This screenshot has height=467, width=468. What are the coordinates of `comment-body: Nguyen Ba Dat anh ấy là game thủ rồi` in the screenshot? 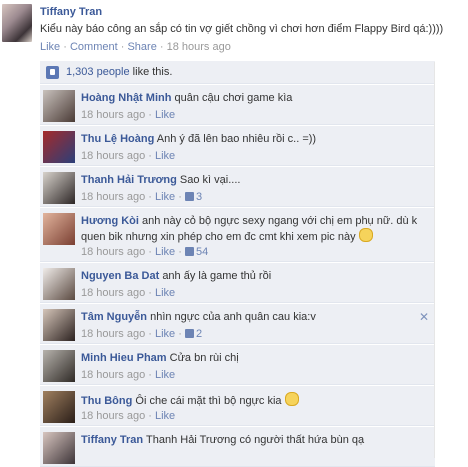 It's located at (250, 276).